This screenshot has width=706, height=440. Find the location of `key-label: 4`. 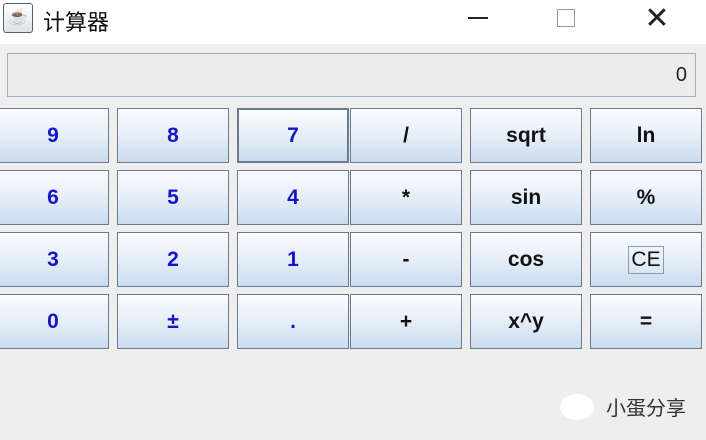

key-label: 4 is located at coordinates (293, 197).